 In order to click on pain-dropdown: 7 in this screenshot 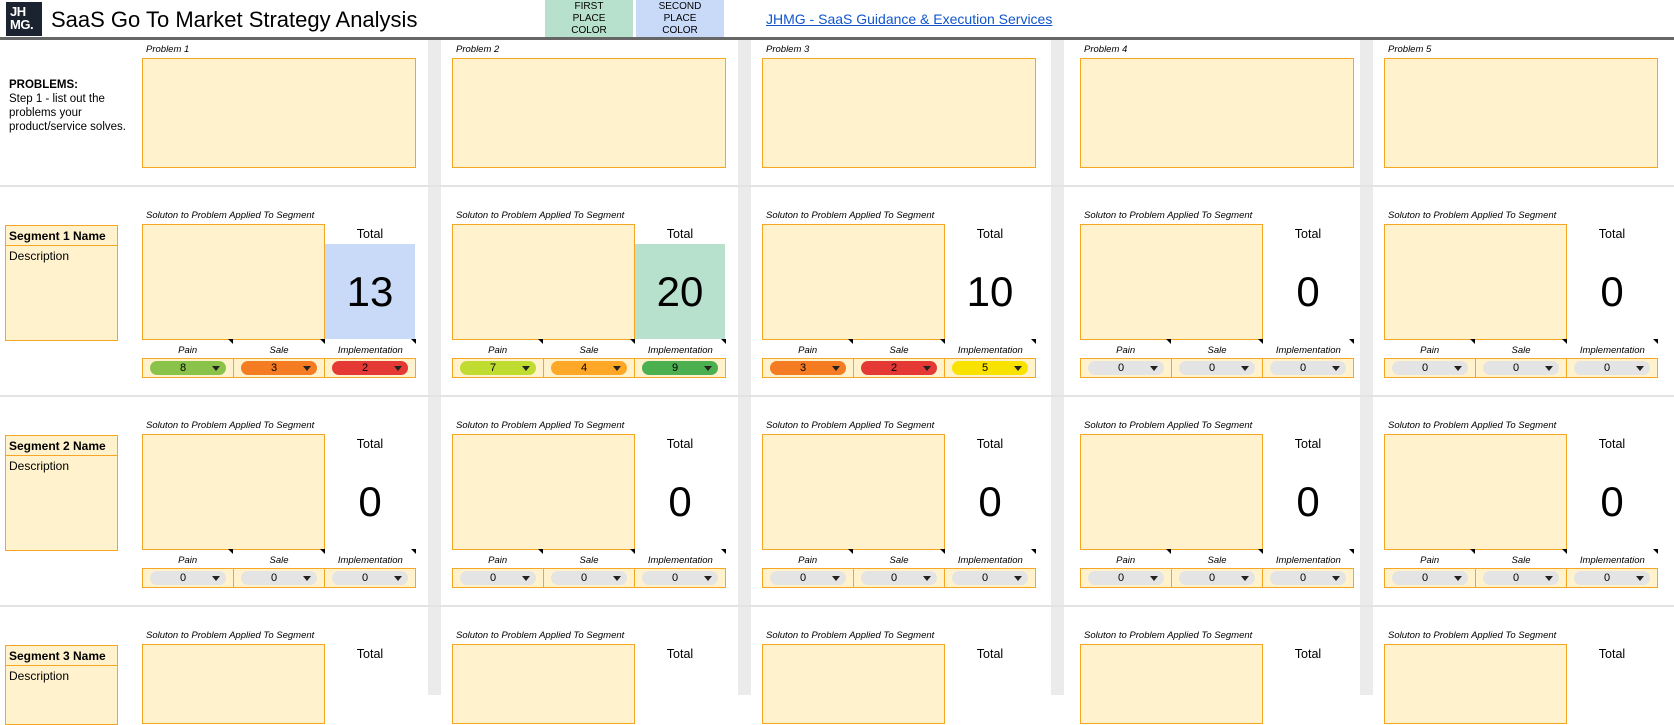, I will do `click(498, 368)`.